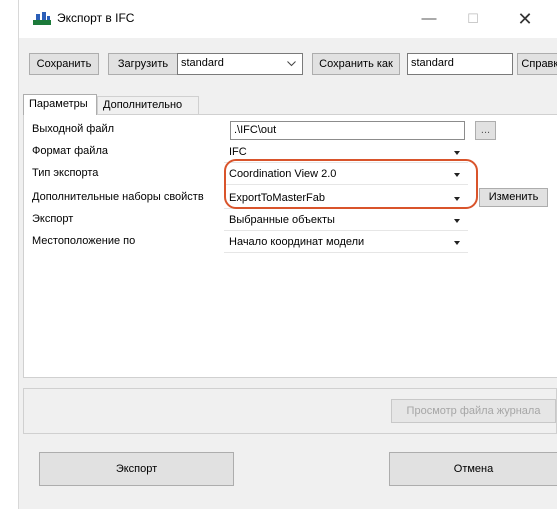  I want to click on output-file-input: .\IFC\out, so click(347, 130).